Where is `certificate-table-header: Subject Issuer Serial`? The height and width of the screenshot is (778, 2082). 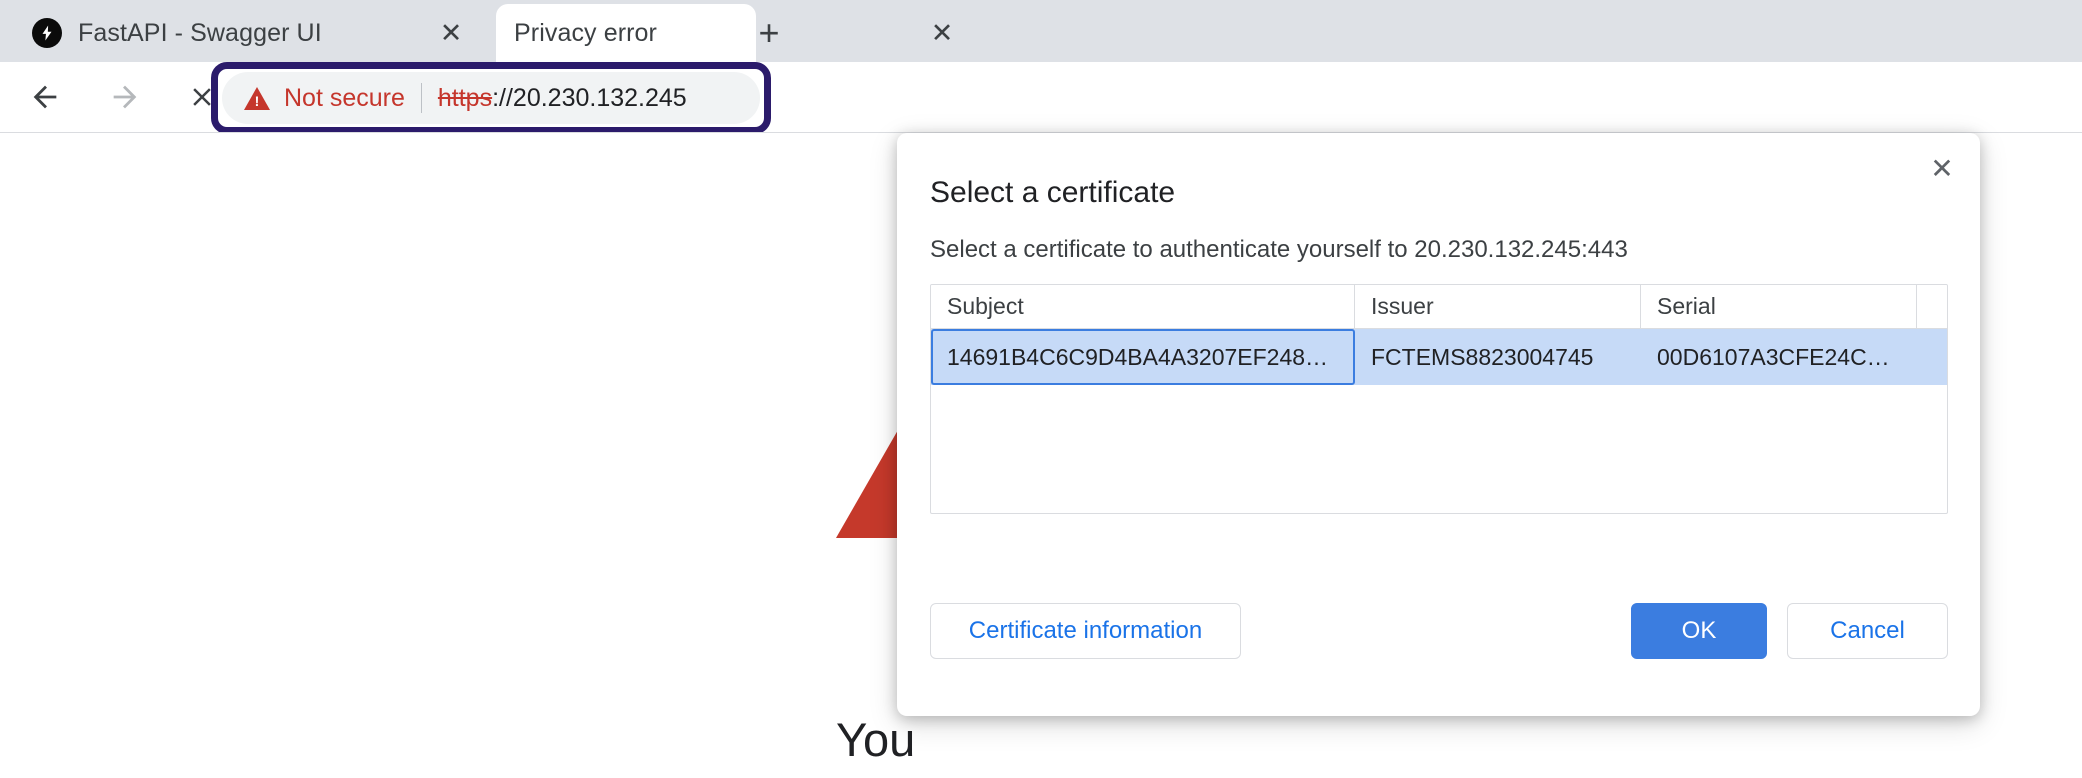 certificate-table-header: Subject Issuer Serial is located at coordinates (1439, 307).